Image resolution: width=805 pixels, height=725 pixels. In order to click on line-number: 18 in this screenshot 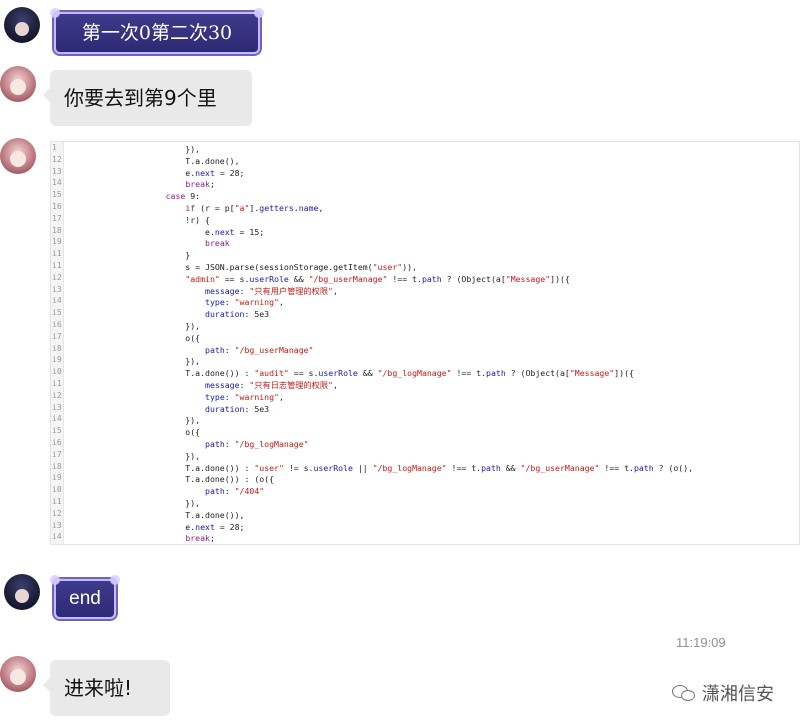, I will do `click(57, 230)`.